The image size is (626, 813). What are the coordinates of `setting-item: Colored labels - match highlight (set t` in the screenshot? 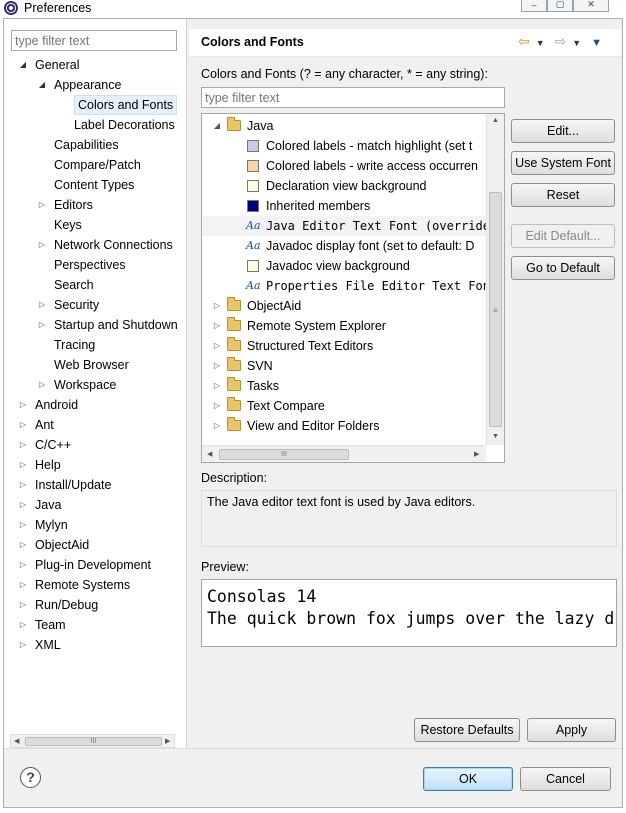 It's located at (344, 146).